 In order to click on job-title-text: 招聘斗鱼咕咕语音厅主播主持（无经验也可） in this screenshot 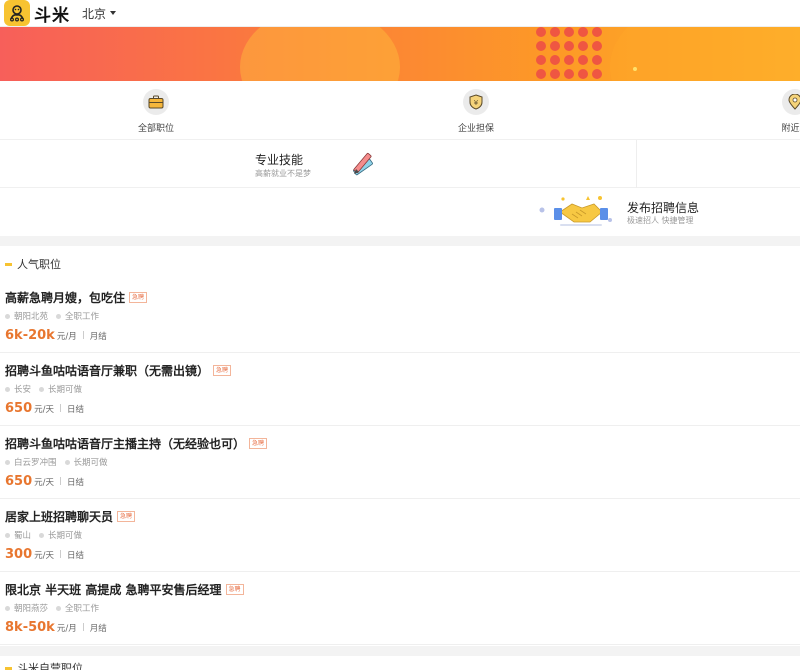, I will do `click(125, 444)`.